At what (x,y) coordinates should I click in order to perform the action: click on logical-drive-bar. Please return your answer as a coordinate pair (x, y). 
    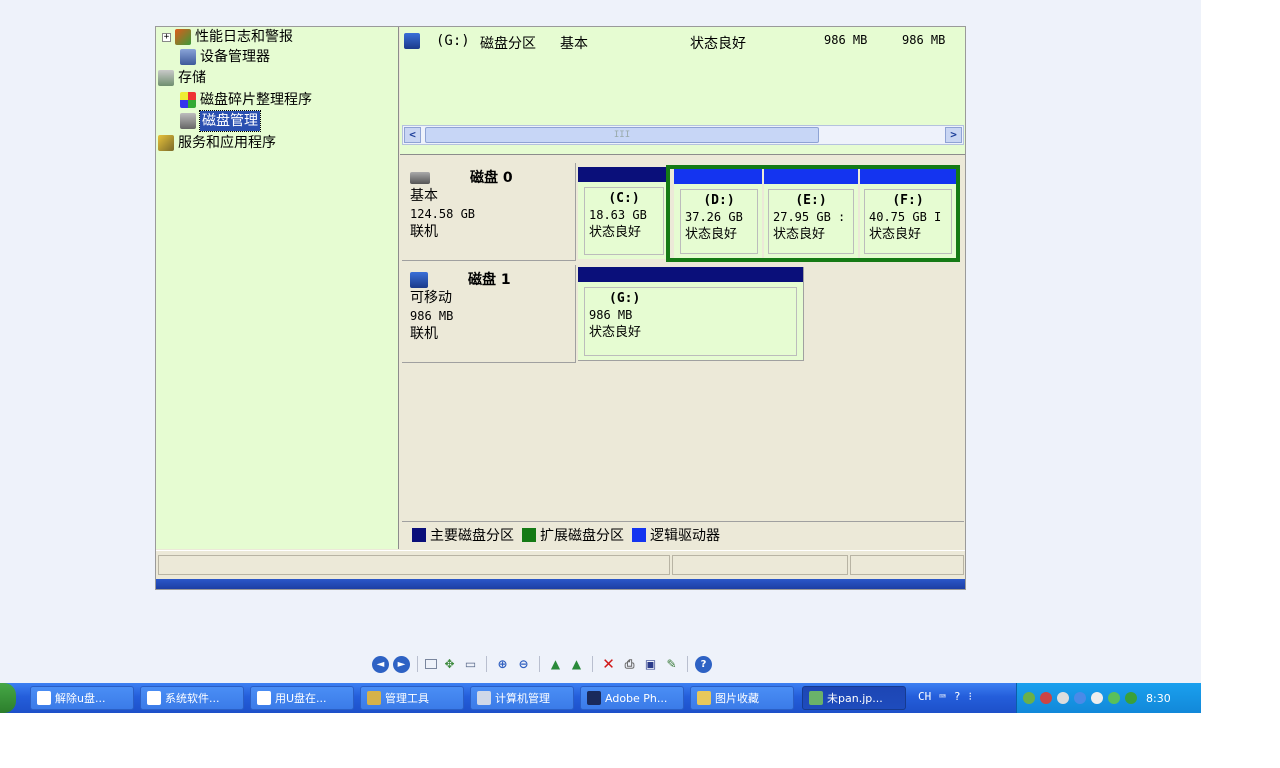
    Looking at the image, I should click on (811, 176).